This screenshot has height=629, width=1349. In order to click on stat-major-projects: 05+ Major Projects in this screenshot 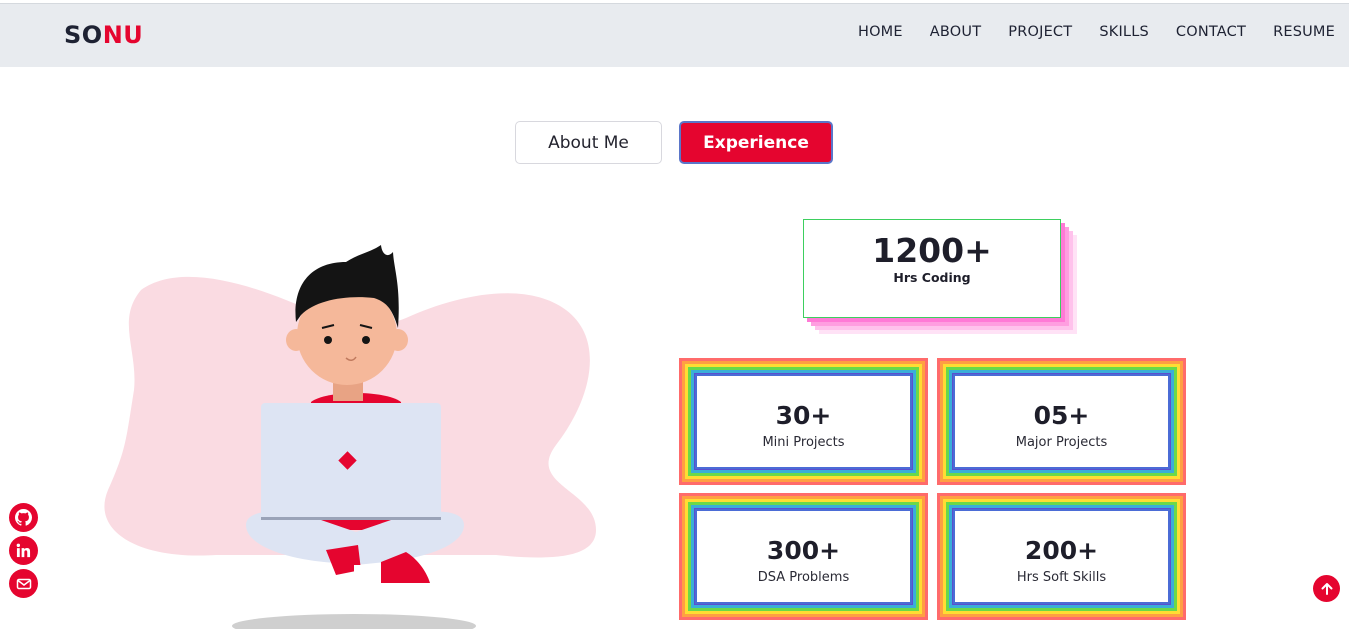, I will do `click(1061, 421)`.